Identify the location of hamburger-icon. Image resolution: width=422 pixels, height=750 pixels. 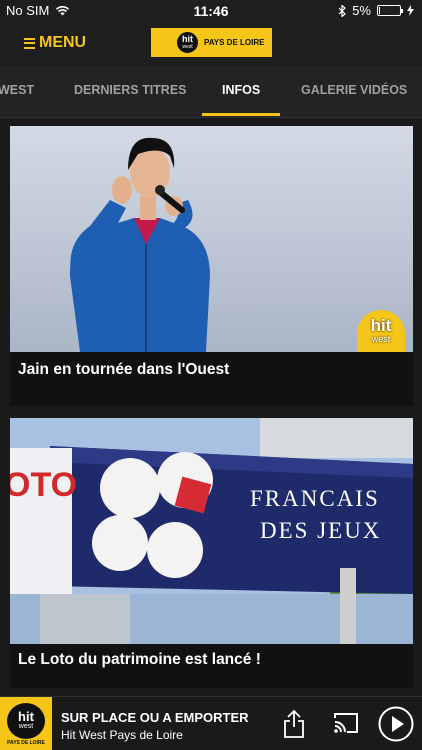
(29, 43).